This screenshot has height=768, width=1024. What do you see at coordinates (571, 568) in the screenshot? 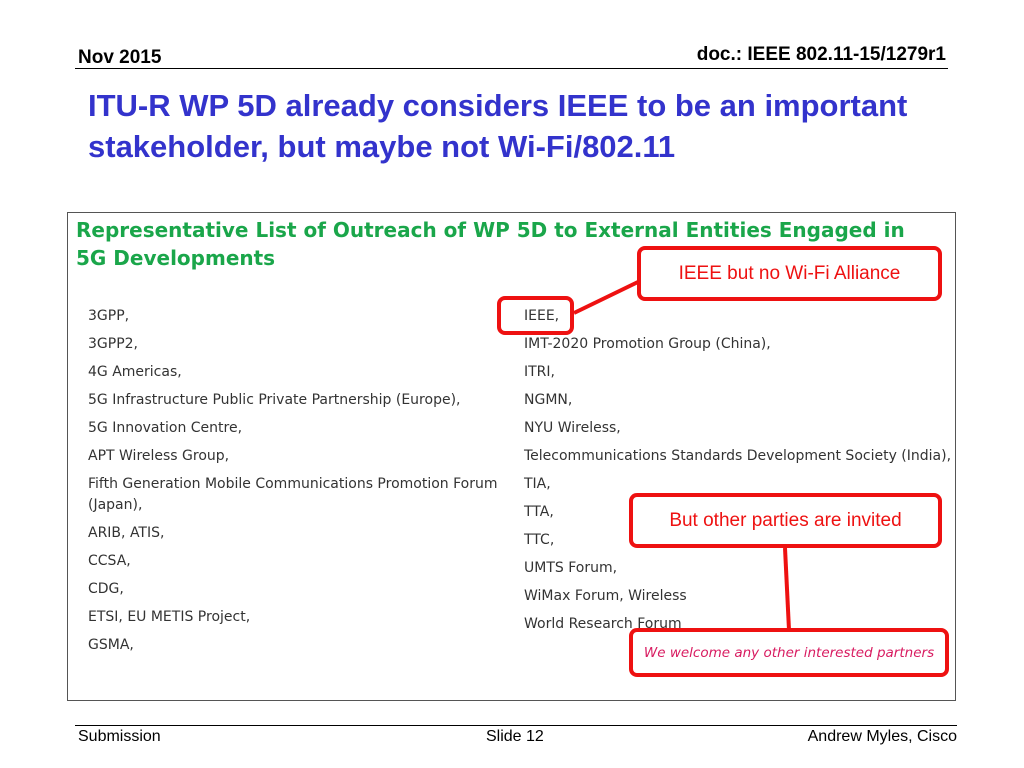
I see `list-item: UMTS Forum,` at bounding box center [571, 568].